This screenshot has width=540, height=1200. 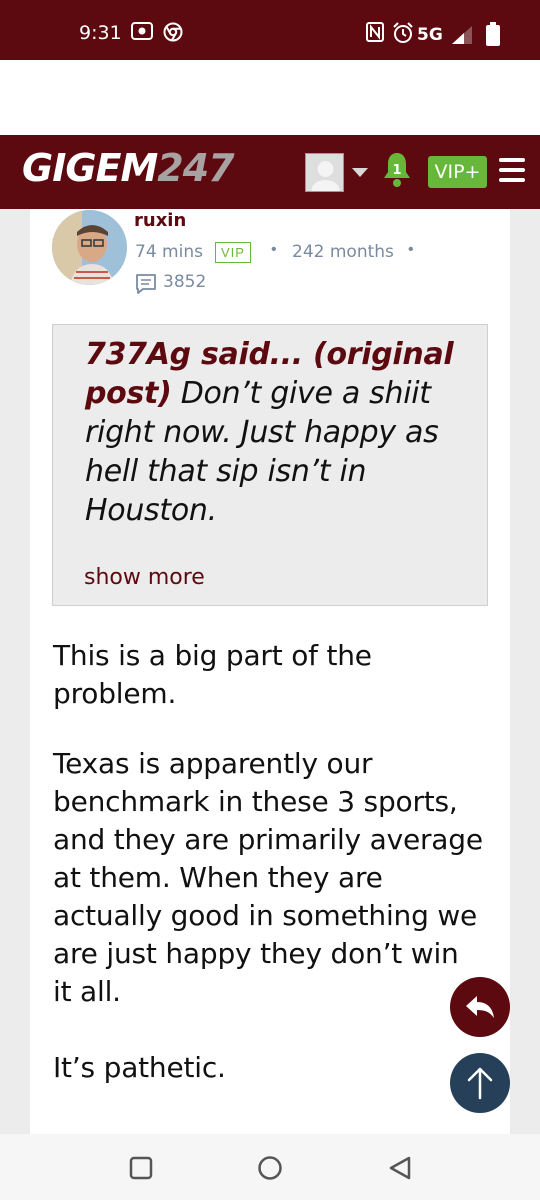 I want to click on member-tenure: 242 months, so click(x=343, y=252).